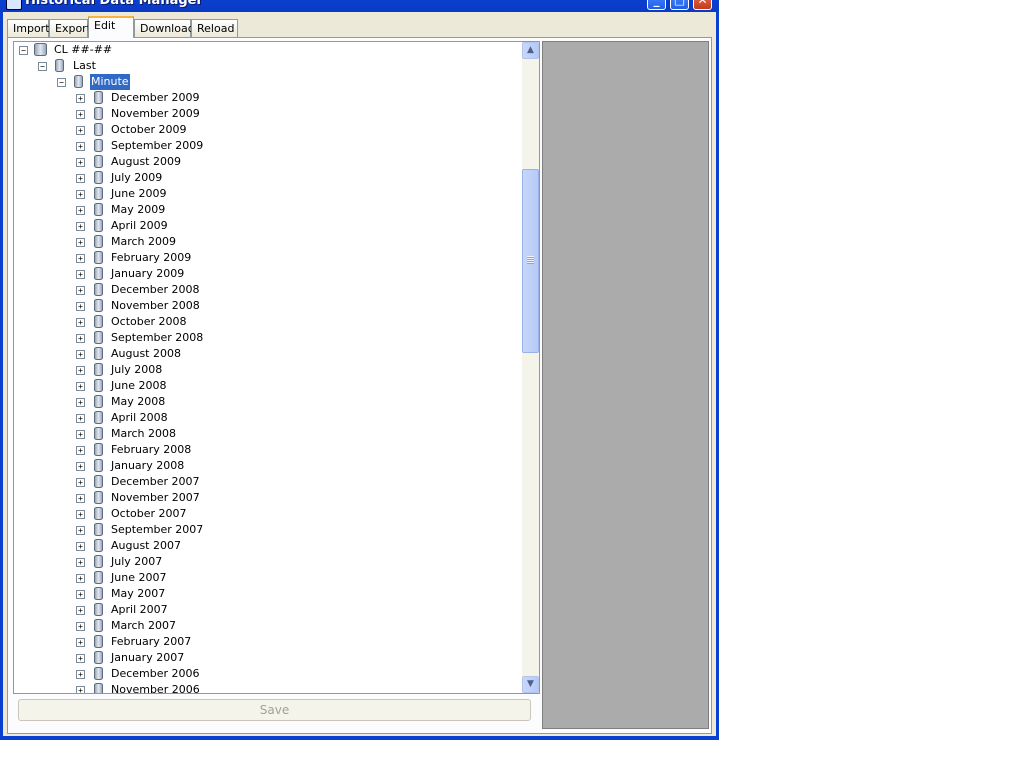 The image size is (1024, 757). I want to click on tree-node-label: June 2008, so click(139, 385).